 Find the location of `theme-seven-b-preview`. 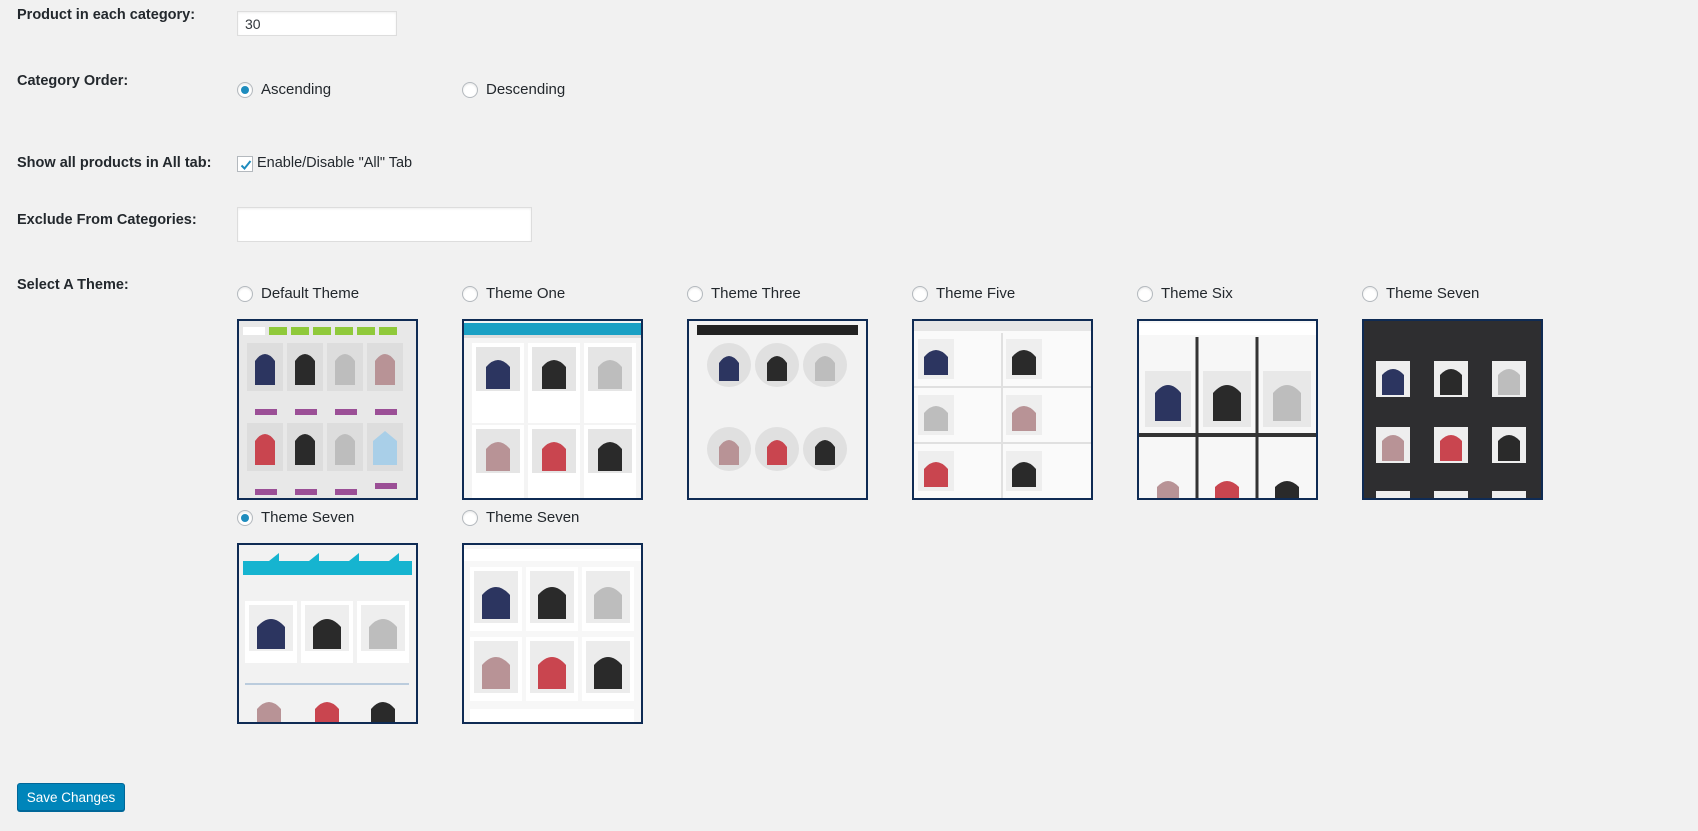

theme-seven-b-preview is located at coordinates (327, 633).